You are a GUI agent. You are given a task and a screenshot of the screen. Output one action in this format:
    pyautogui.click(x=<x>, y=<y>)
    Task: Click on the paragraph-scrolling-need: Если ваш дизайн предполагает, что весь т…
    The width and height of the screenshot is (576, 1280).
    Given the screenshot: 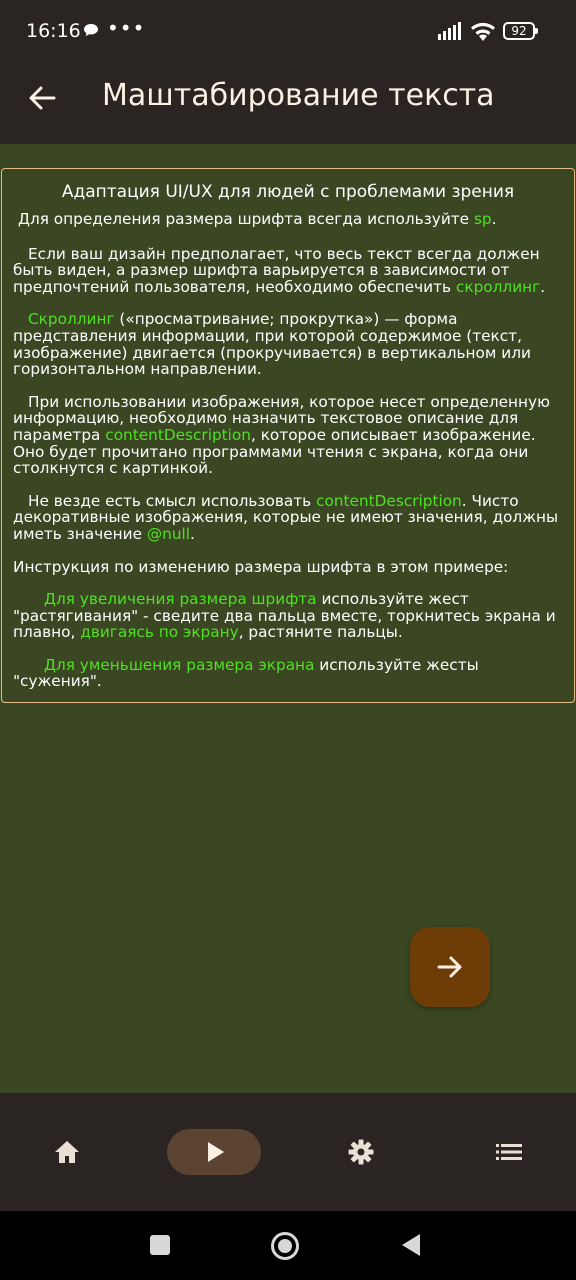 What is the action you would take?
    pyautogui.click(x=279, y=270)
    